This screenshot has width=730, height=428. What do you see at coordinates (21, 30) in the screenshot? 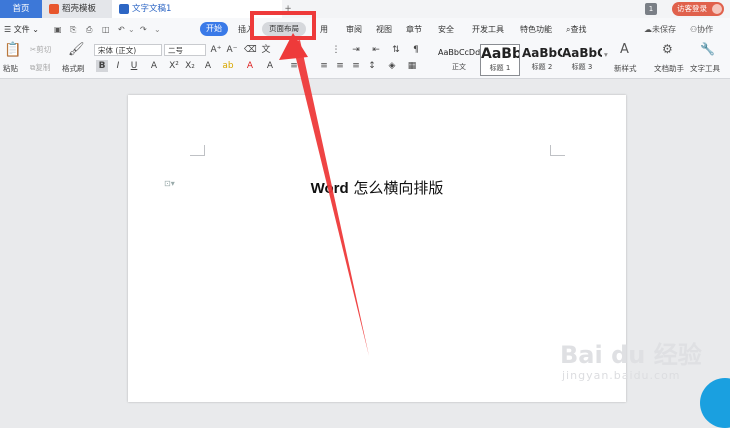
I see `menu-file: ☰ 文件 ⌄` at bounding box center [21, 30].